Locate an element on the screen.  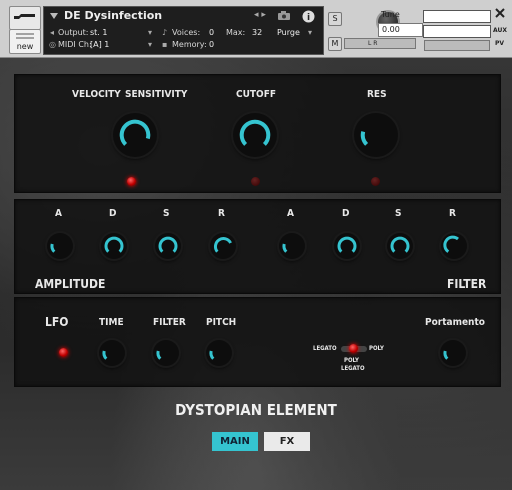
amp-sustain-knob is located at coordinates (168, 246).